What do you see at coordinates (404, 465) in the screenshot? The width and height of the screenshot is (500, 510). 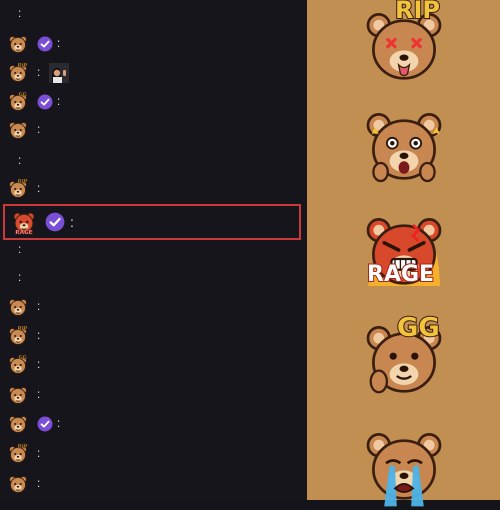 I see `bear-crying-emote` at bounding box center [404, 465].